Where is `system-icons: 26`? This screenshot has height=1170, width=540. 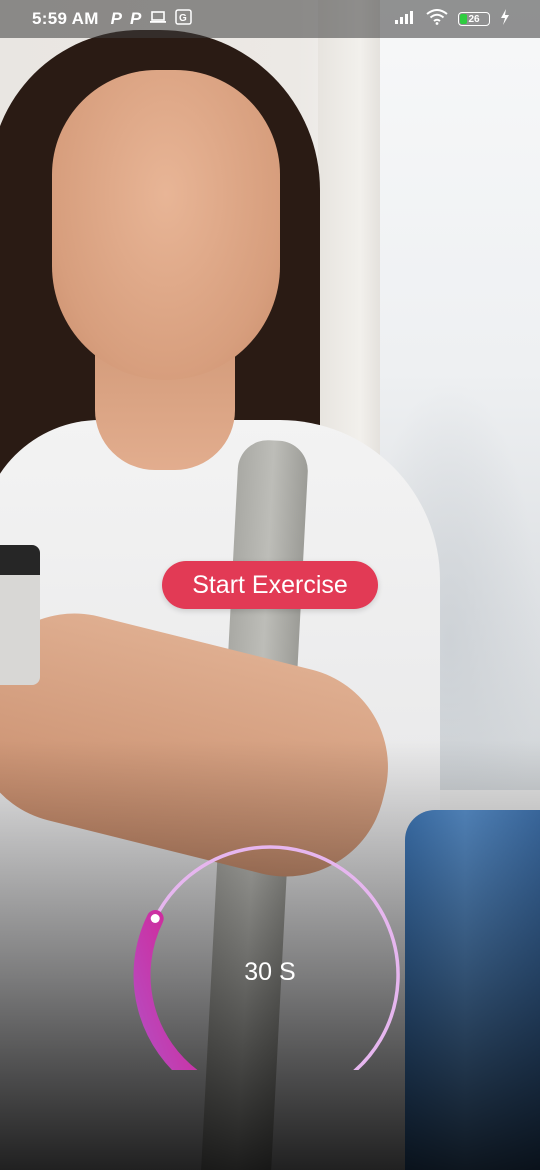
system-icons: 26 is located at coordinates (452, 19).